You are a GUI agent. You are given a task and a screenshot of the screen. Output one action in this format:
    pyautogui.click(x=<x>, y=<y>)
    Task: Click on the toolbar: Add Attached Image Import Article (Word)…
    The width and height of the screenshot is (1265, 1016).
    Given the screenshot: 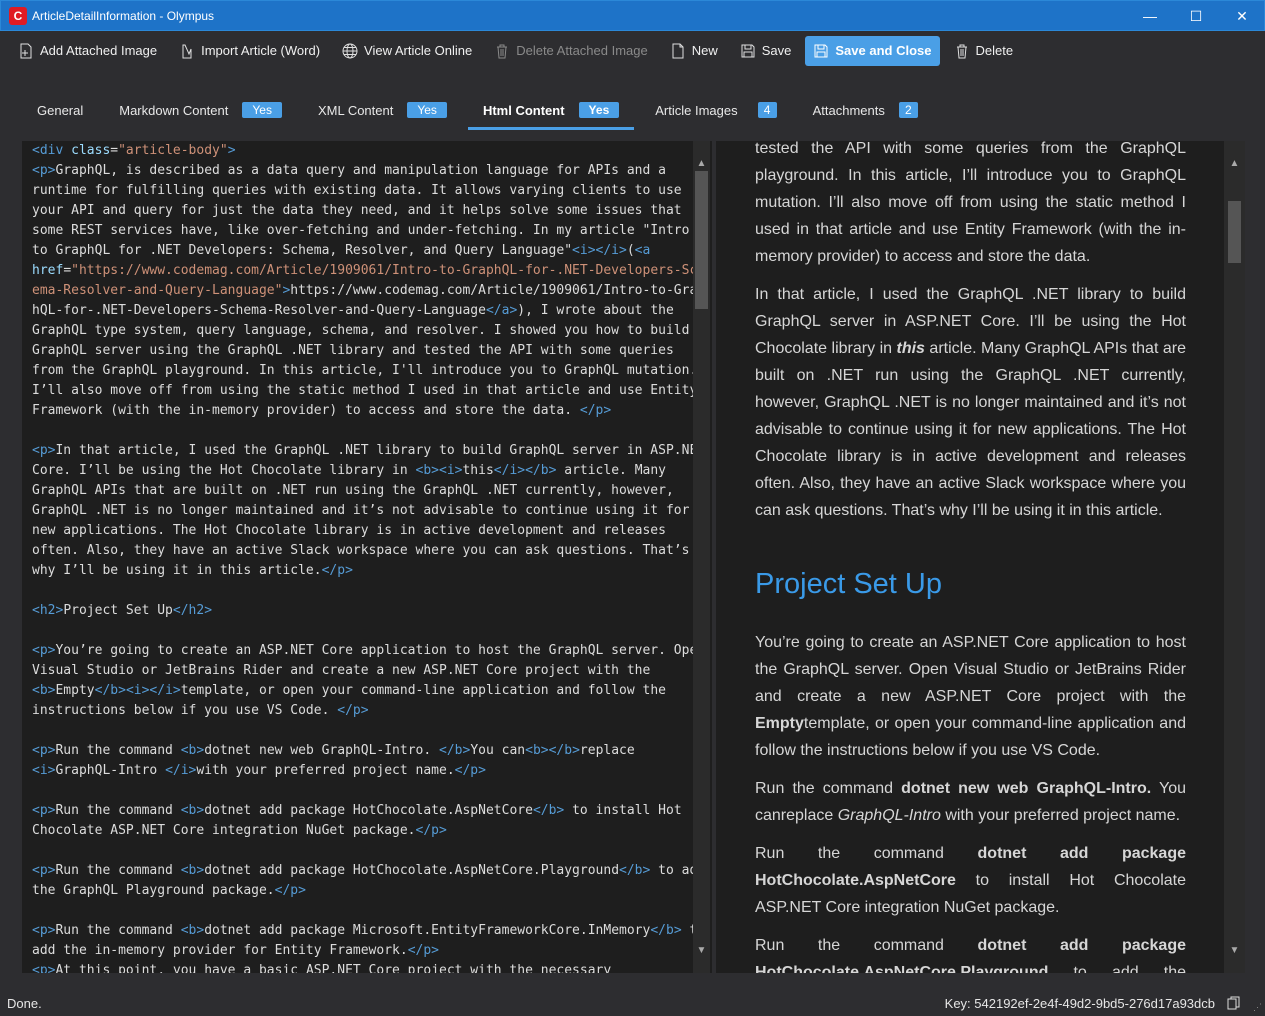 What is the action you would take?
    pyautogui.click(x=632, y=50)
    